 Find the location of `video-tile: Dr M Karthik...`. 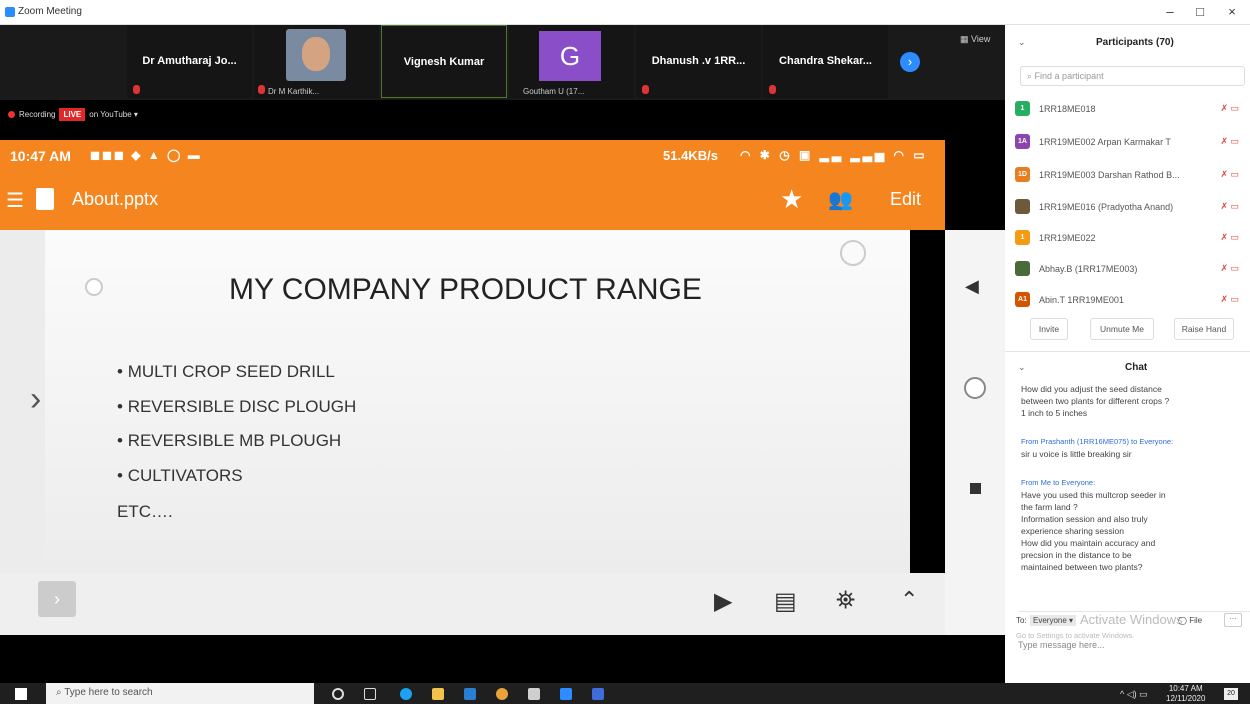

video-tile: Dr M Karthik... is located at coordinates (316, 61).